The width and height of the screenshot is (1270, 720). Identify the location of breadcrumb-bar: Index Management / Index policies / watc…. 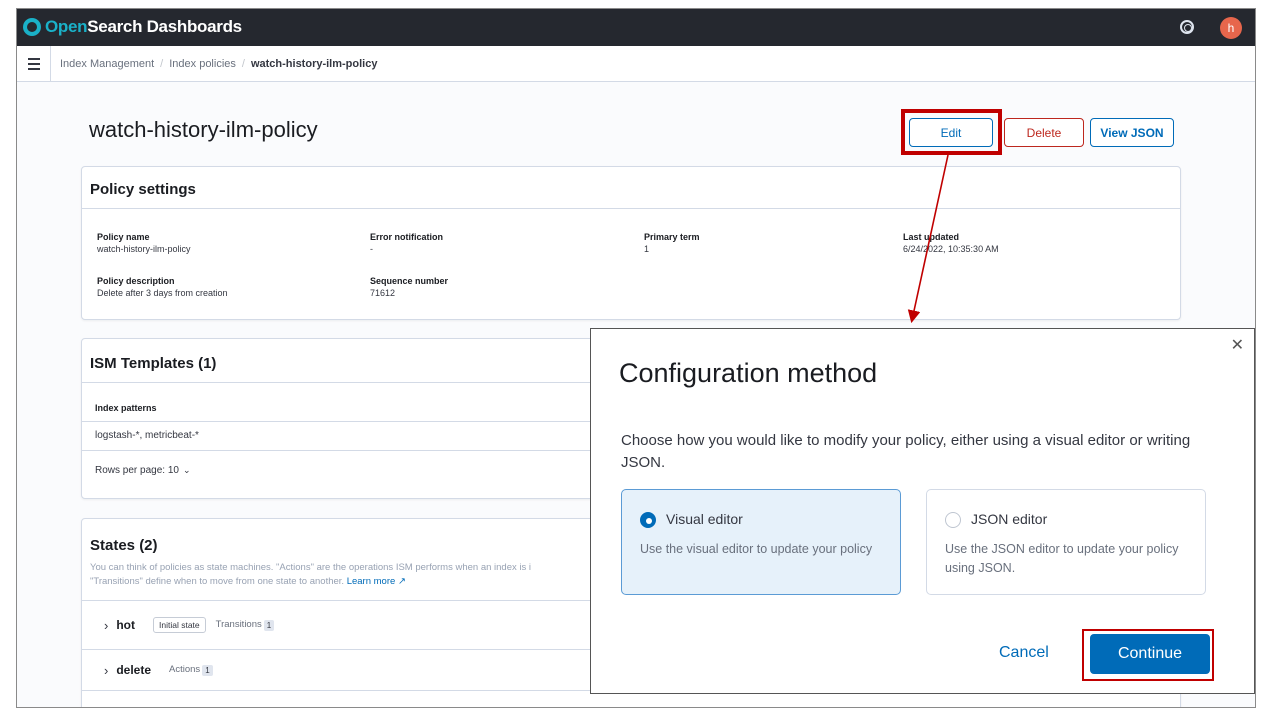
(636, 63).